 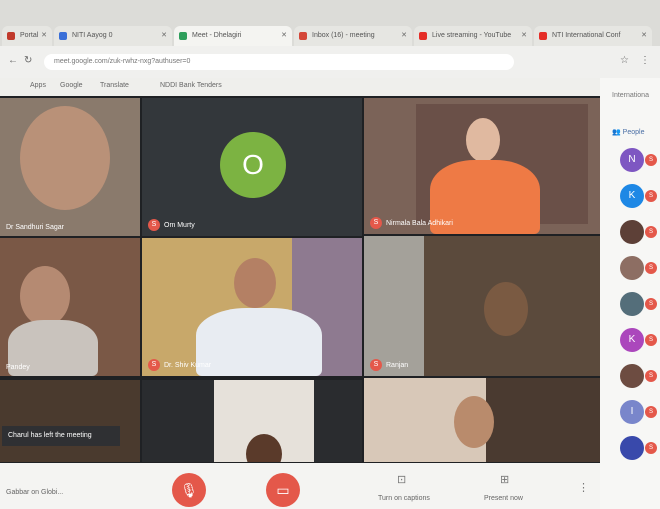 I want to click on people-tab: 👥 People, so click(x=628, y=132).